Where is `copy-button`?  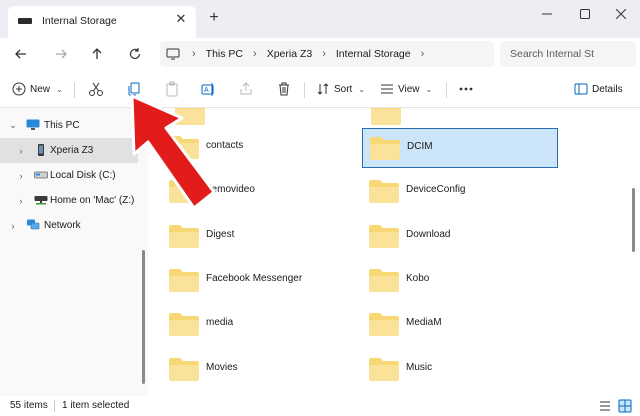 copy-button is located at coordinates (134, 89).